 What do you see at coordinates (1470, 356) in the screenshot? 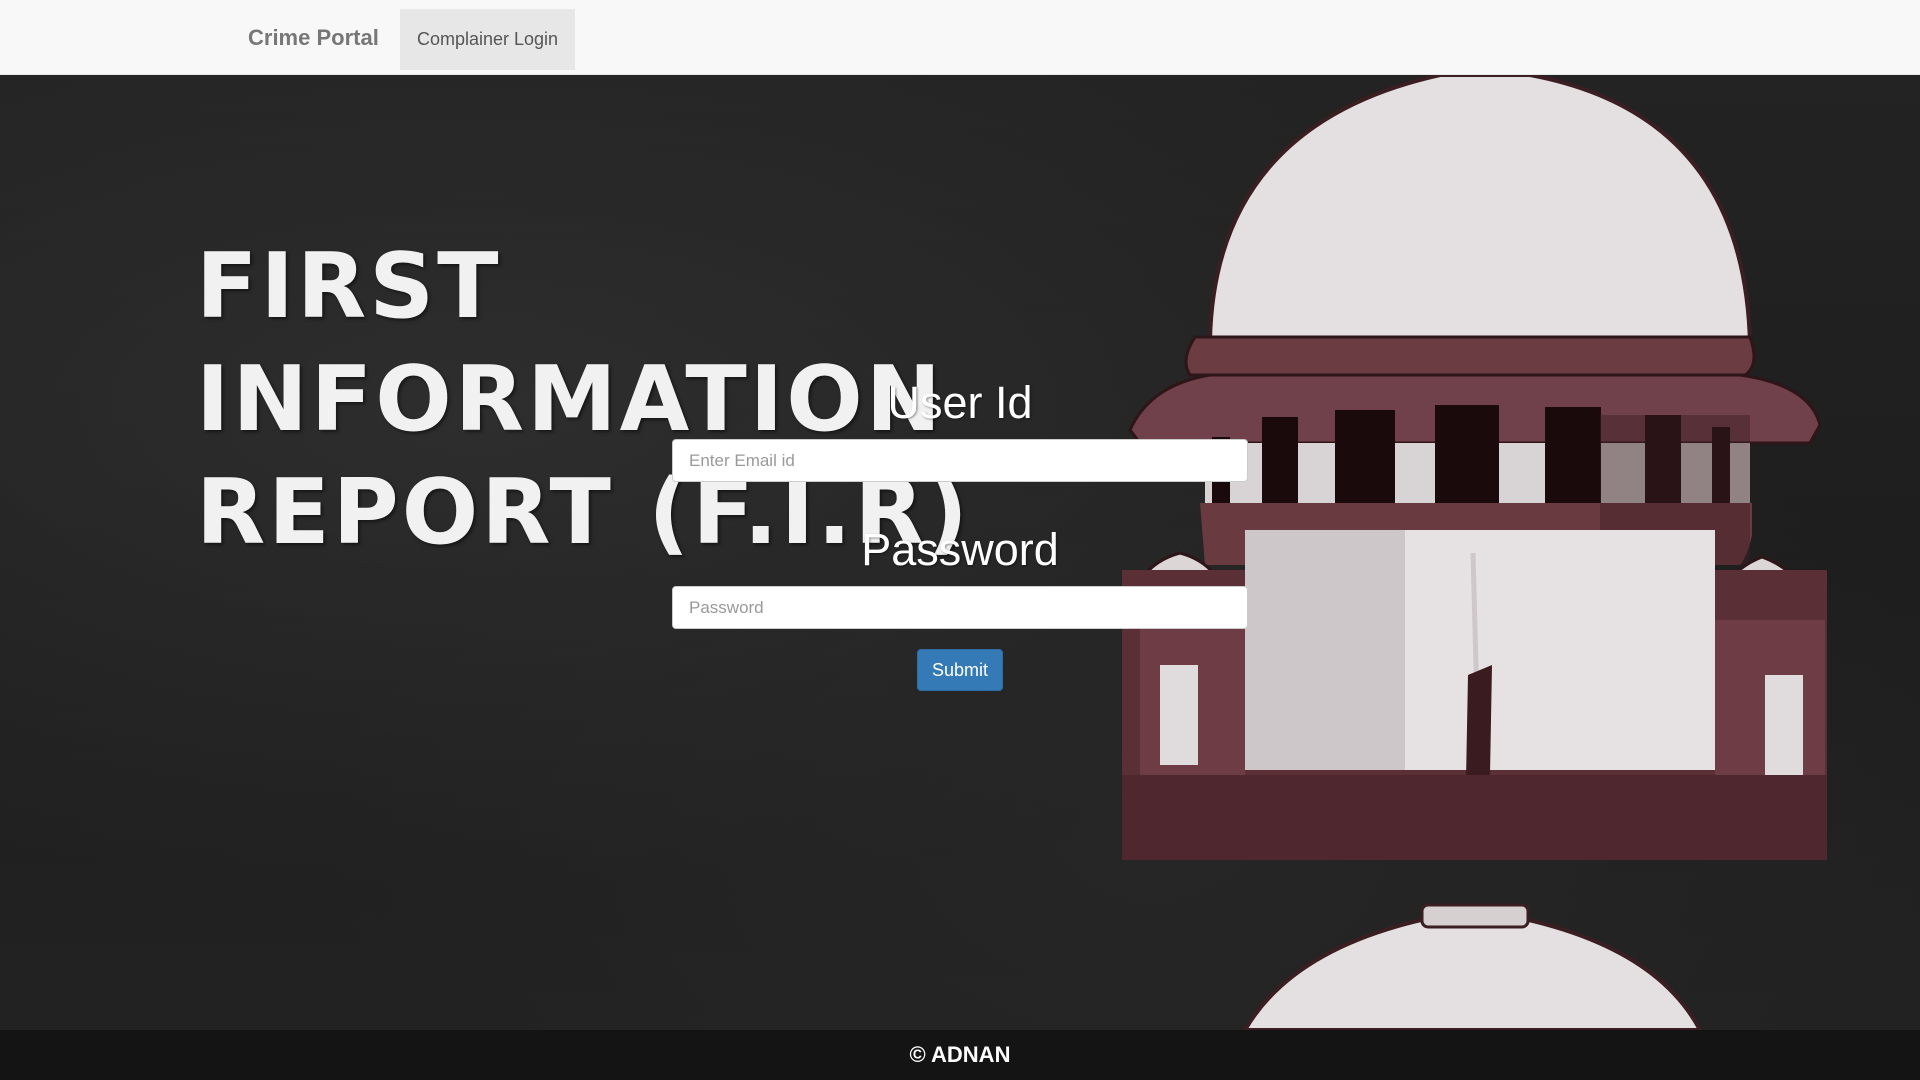
I see `drum-ring` at bounding box center [1470, 356].